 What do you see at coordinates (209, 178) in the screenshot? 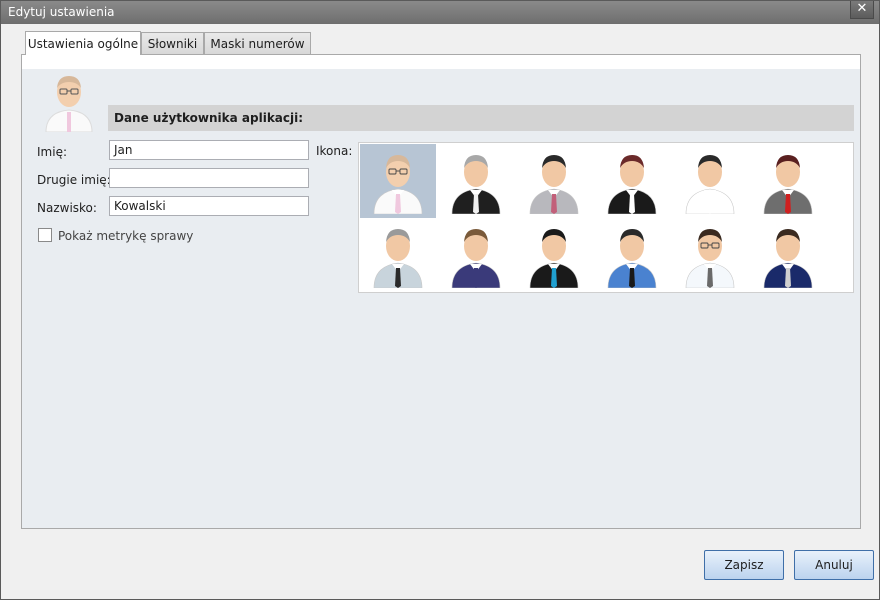
I see `middle-name-field` at bounding box center [209, 178].